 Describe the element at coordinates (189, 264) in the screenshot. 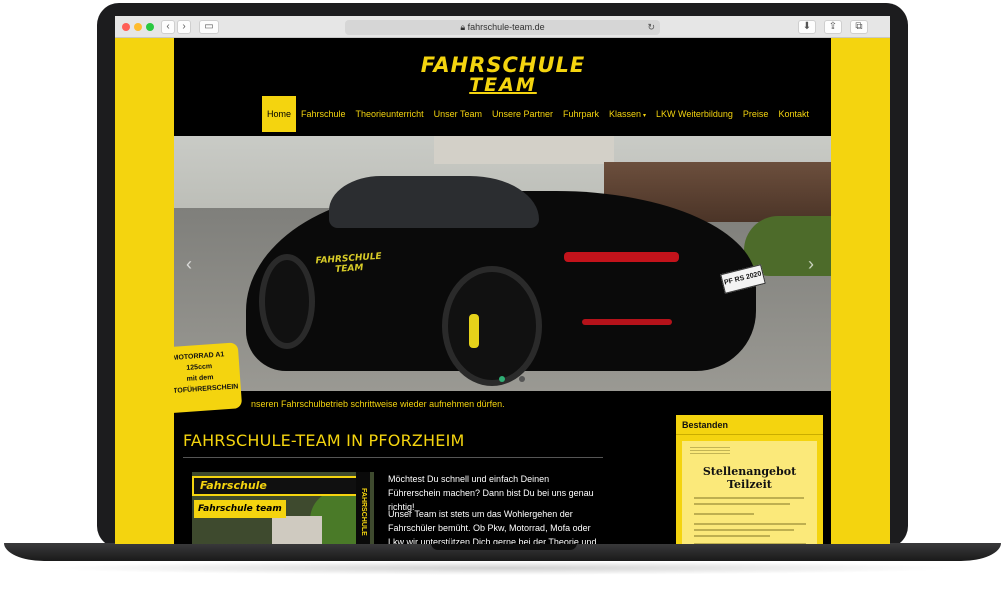

I see `slider-prev-icon: ‹` at that location.